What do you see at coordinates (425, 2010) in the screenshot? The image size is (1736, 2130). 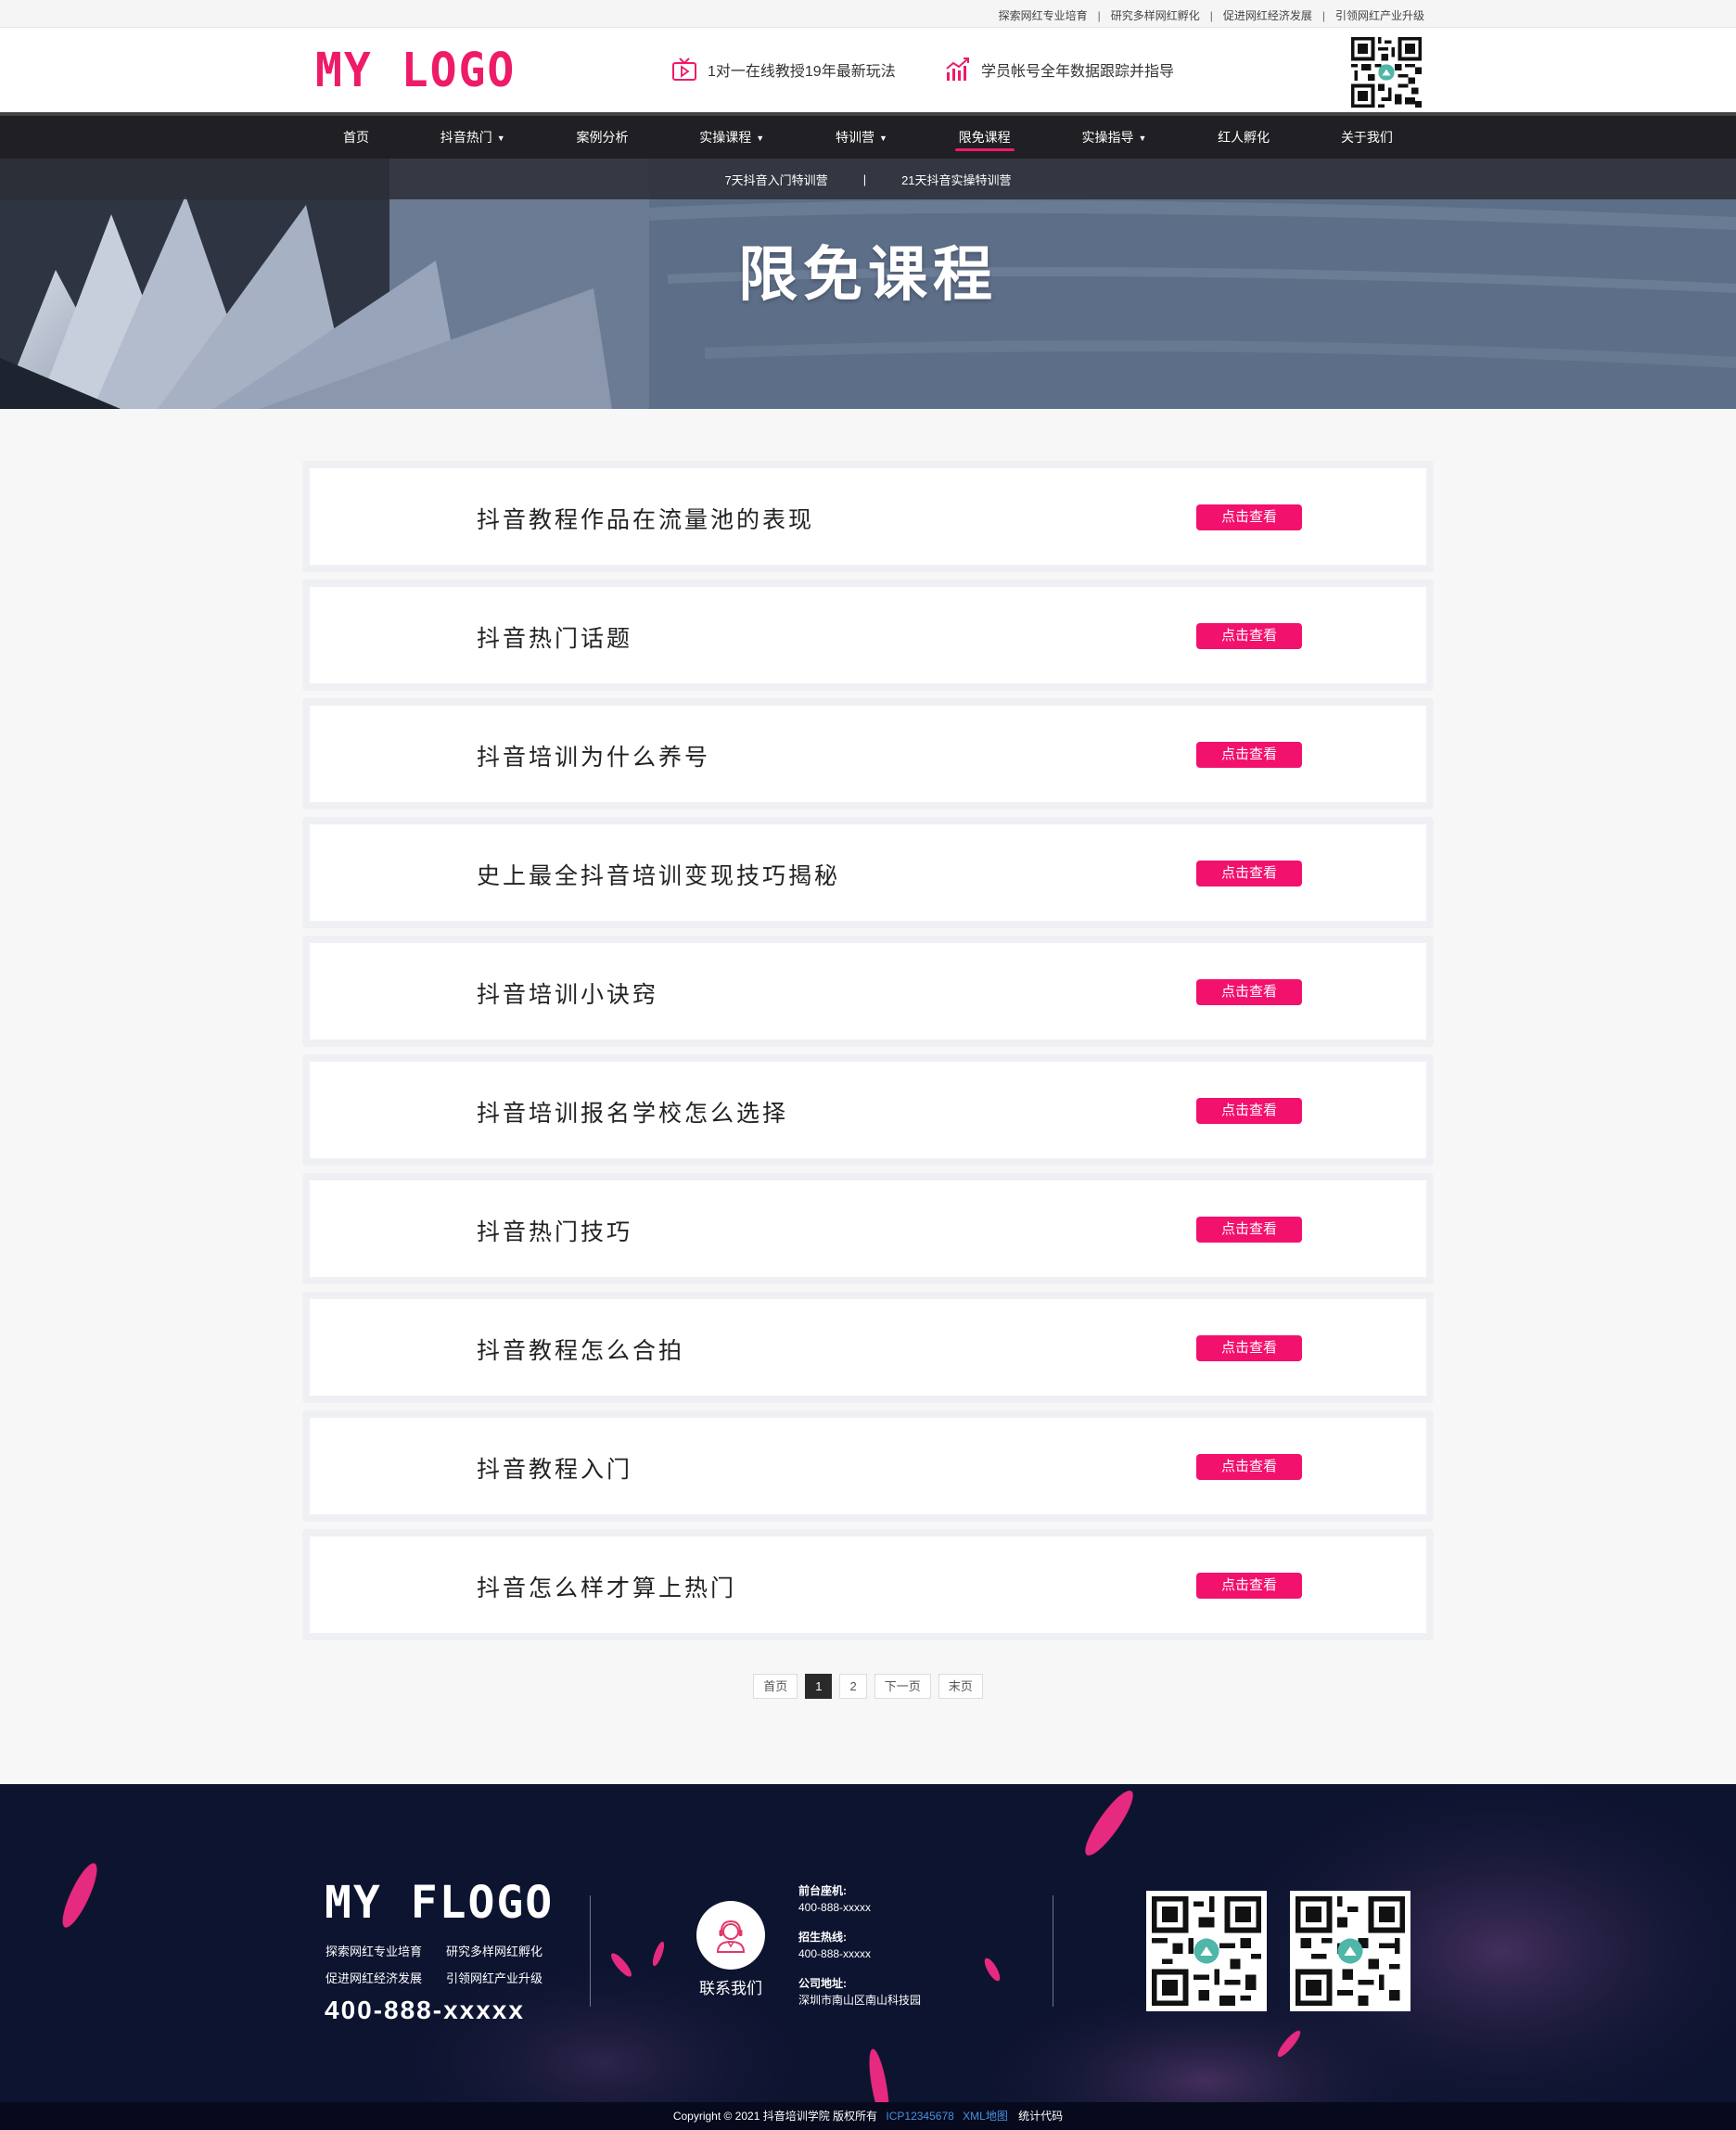 I see `footer-phone: 400-888-xxxxx` at bounding box center [425, 2010].